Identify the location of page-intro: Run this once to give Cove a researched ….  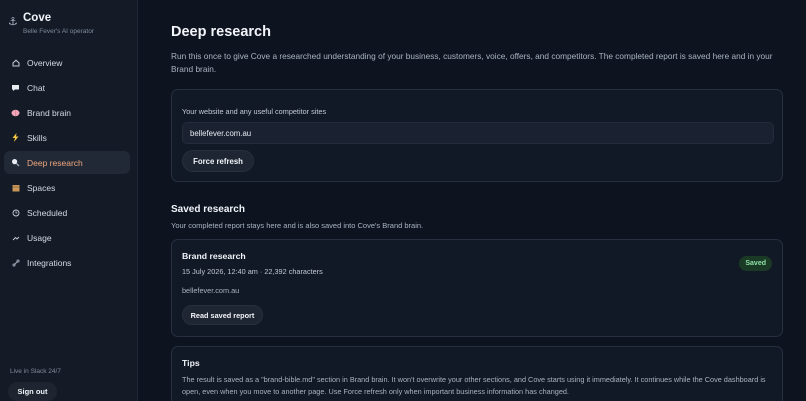
(472, 62).